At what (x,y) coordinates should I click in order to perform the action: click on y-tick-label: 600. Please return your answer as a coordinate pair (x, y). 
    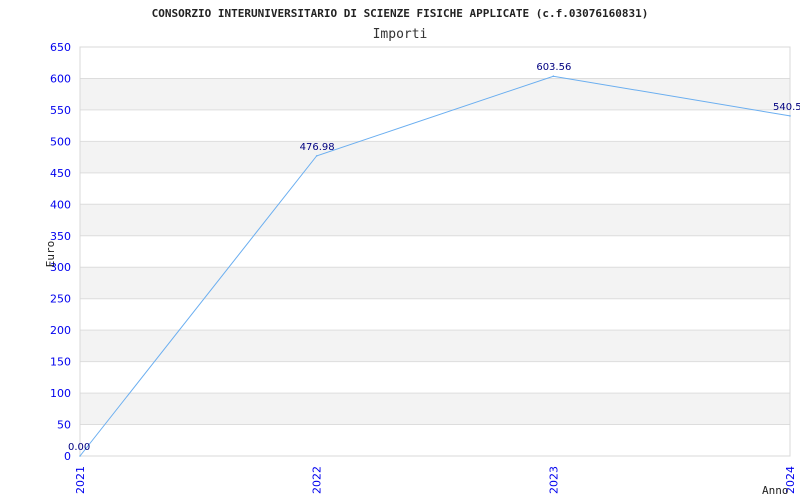
    Looking at the image, I should click on (60, 78).